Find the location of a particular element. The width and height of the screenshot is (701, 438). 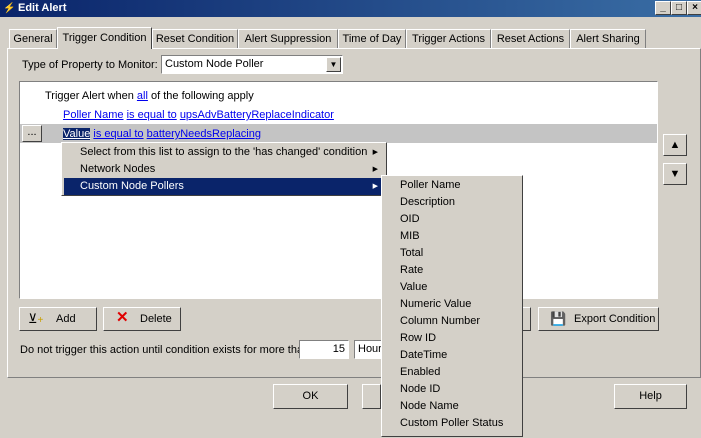

title-bar: ⚡ Edit Alert _ □ × is located at coordinates (350, 8).